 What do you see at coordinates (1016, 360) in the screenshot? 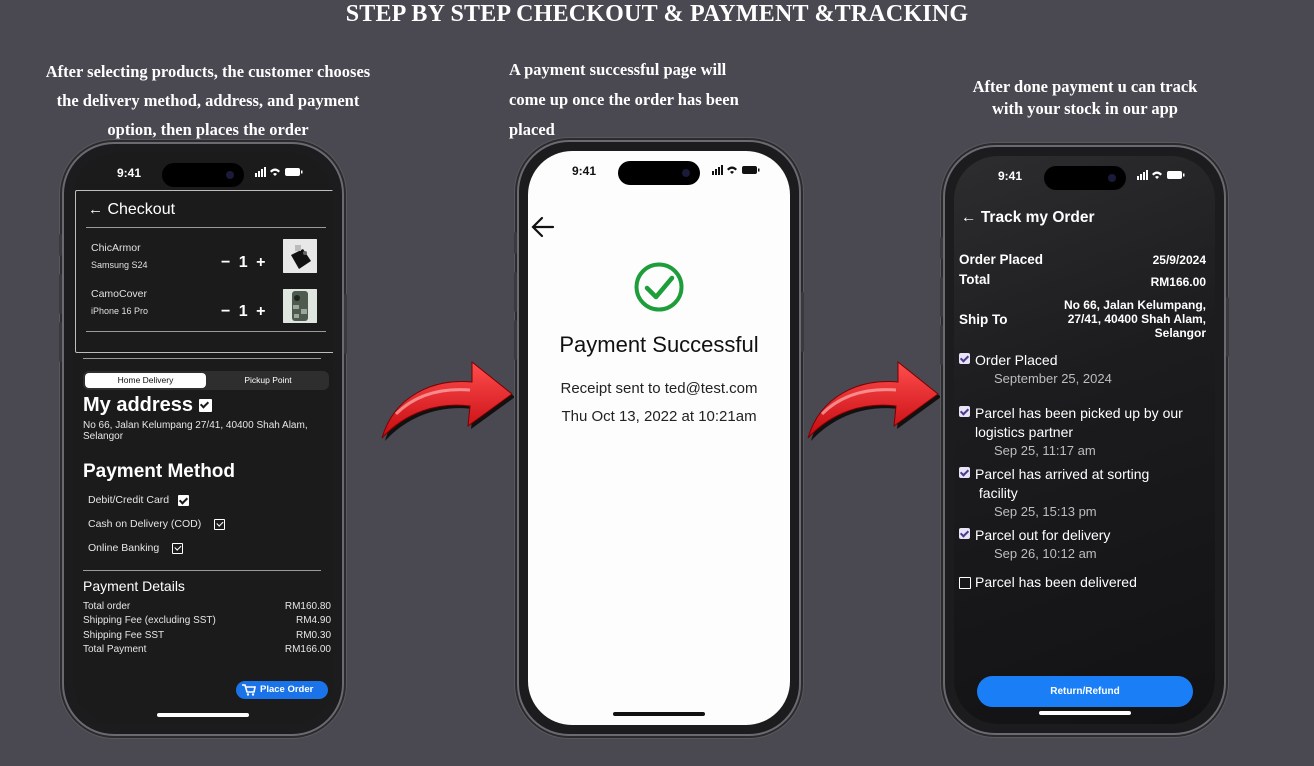
I see `step-title: Order Placed` at bounding box center [1016, 360].